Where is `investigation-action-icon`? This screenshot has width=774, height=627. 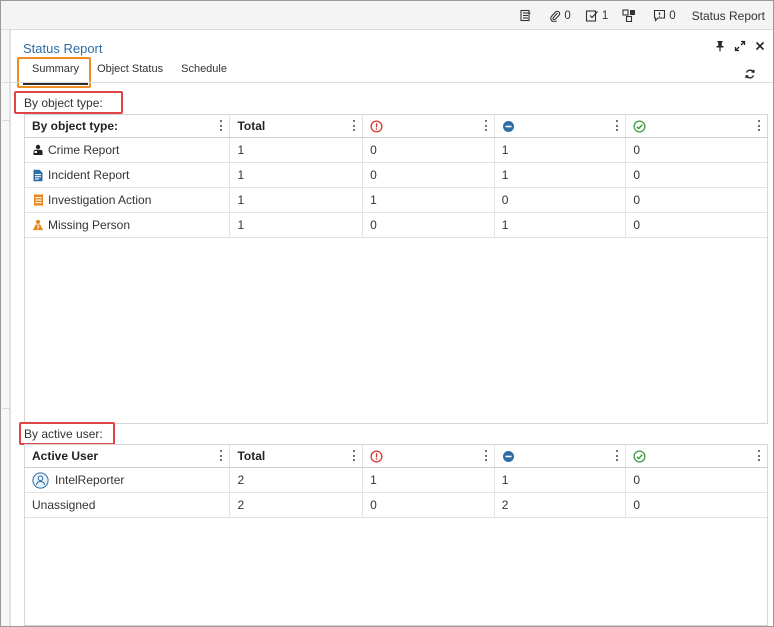 investigation-action-icon is located at coordinates (38, 200).